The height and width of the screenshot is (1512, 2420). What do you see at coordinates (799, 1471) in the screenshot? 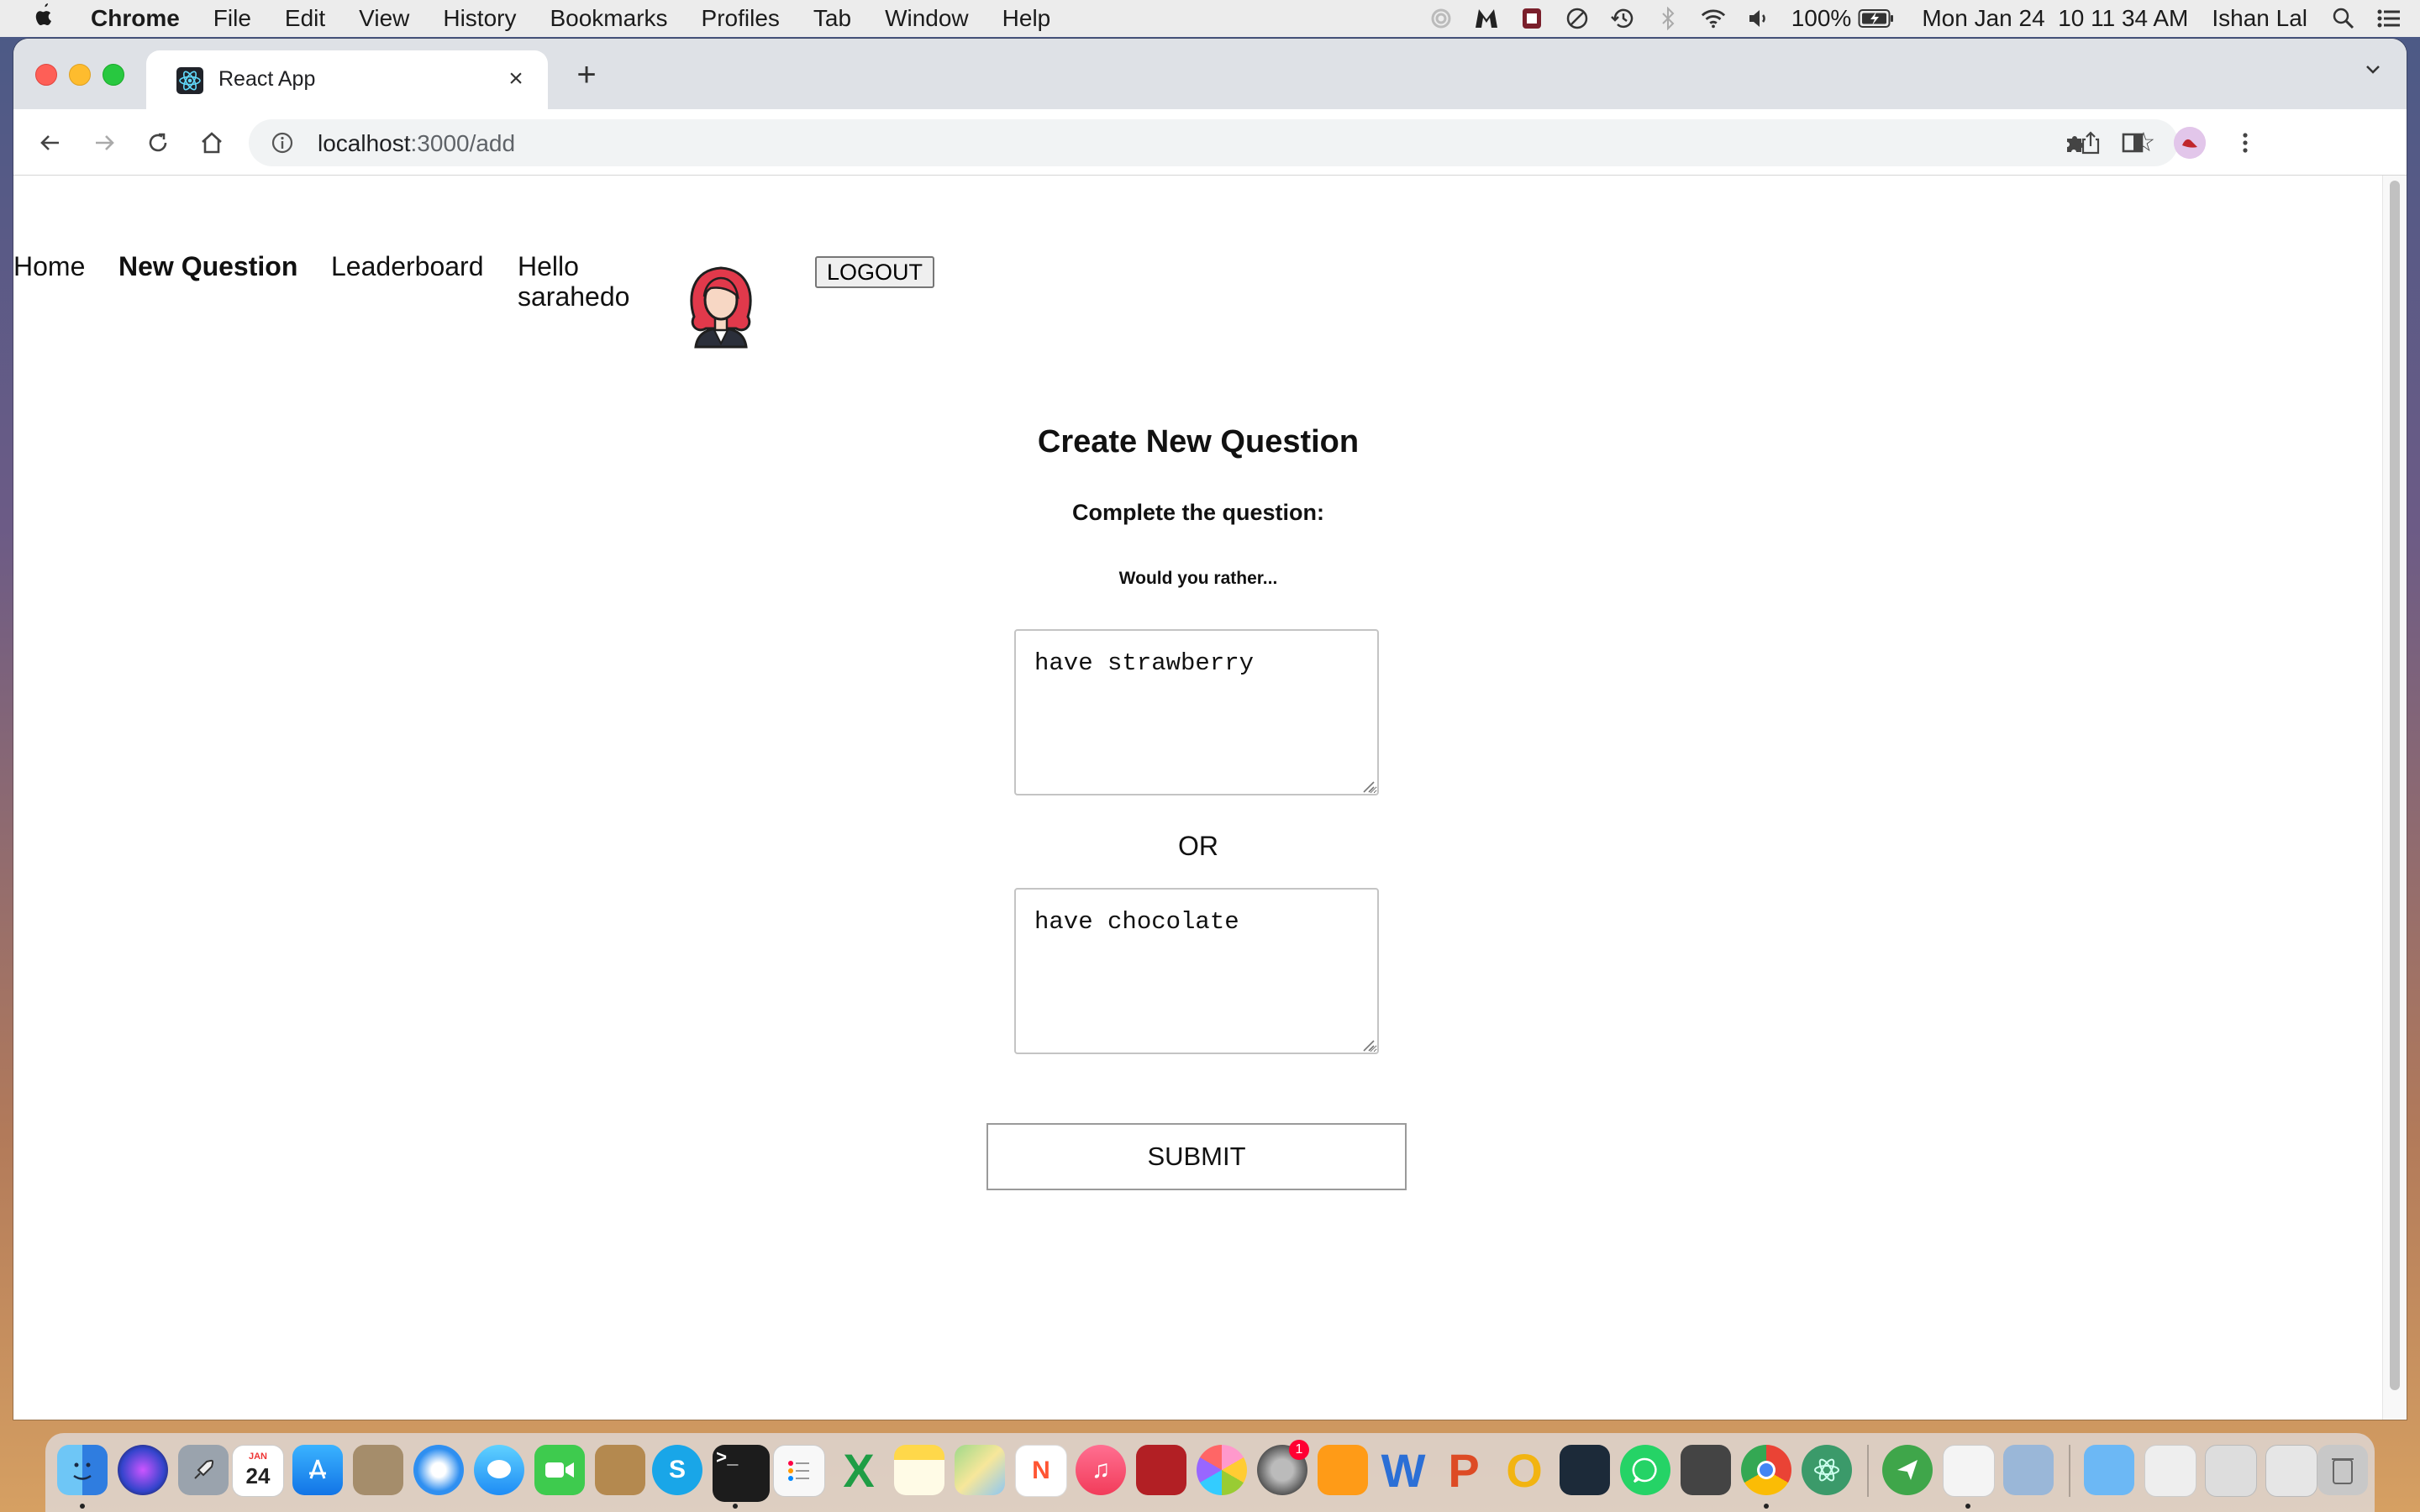
I see `reminders-icon` at bounding box center [799, 1471].